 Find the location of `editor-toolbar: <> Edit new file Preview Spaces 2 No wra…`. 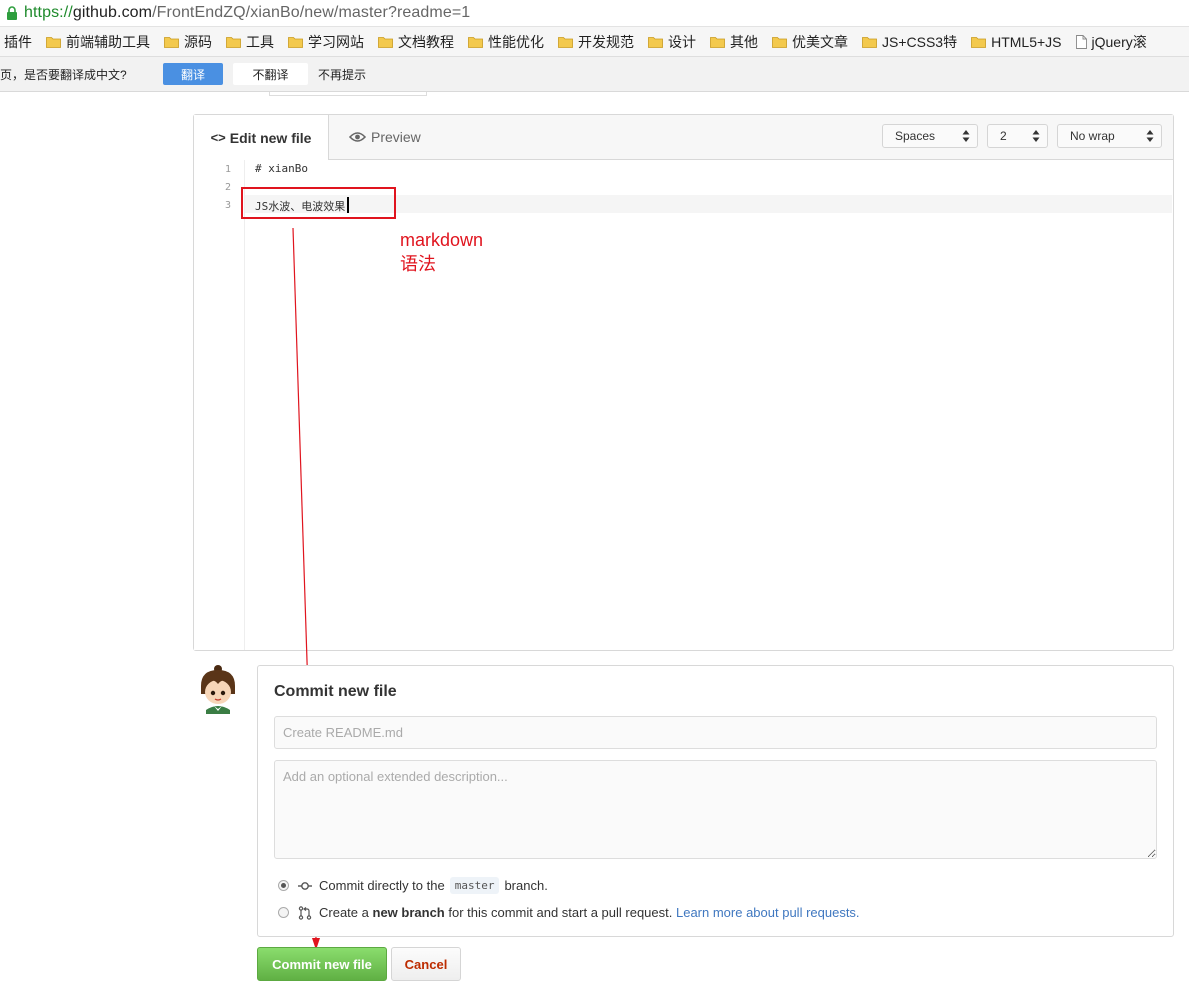

editor-toolbar: <> Edit new file Preview Spaces 2 No wra… is located at coordinates (683, 137).